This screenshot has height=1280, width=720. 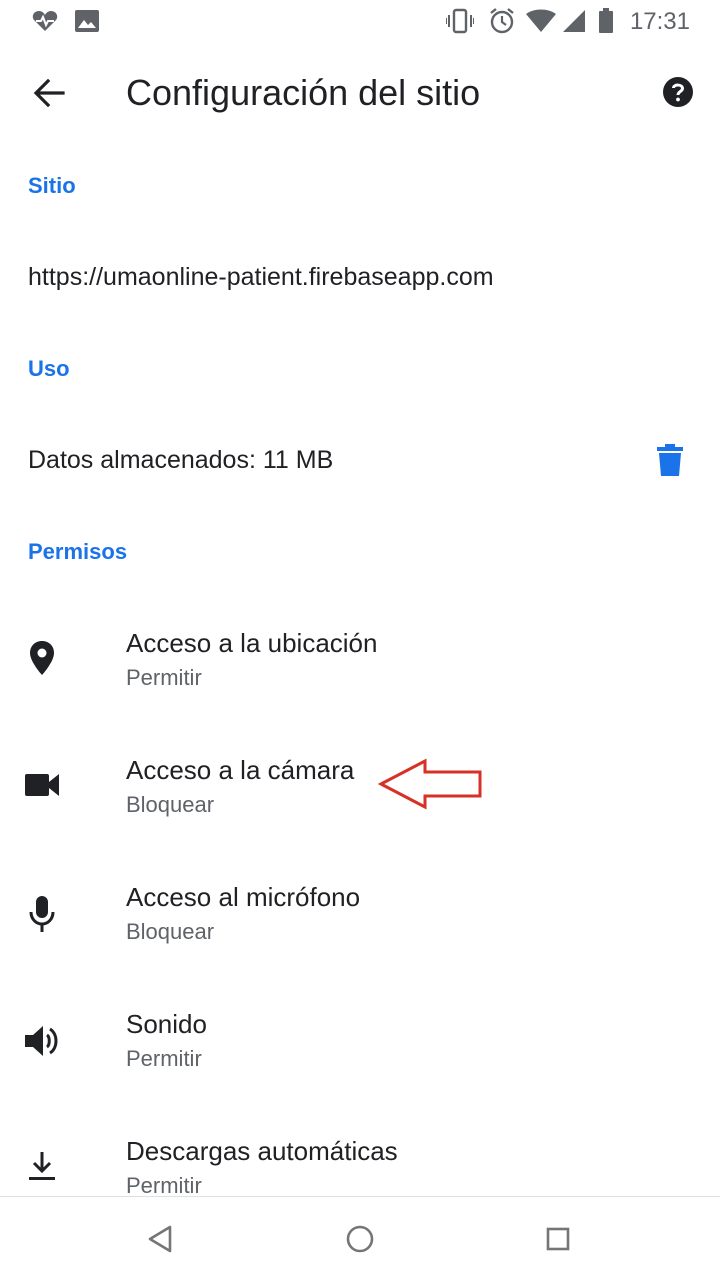 What do you see at coordinates (243, 897) in the screenshot?
I see `permission-title: Acceso al micrófono` at bounding box center [243, 897].